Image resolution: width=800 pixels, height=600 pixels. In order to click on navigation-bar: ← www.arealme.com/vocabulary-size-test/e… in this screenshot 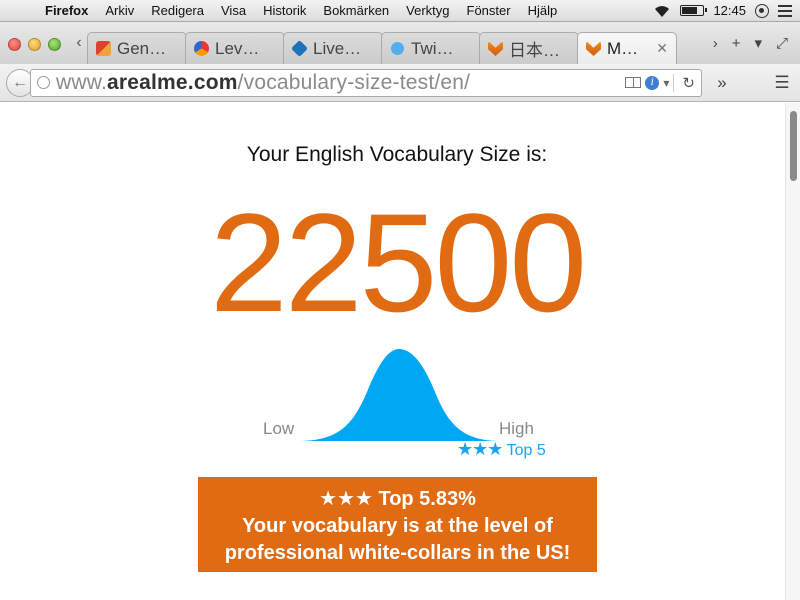, I will do `click(400, 83)`.